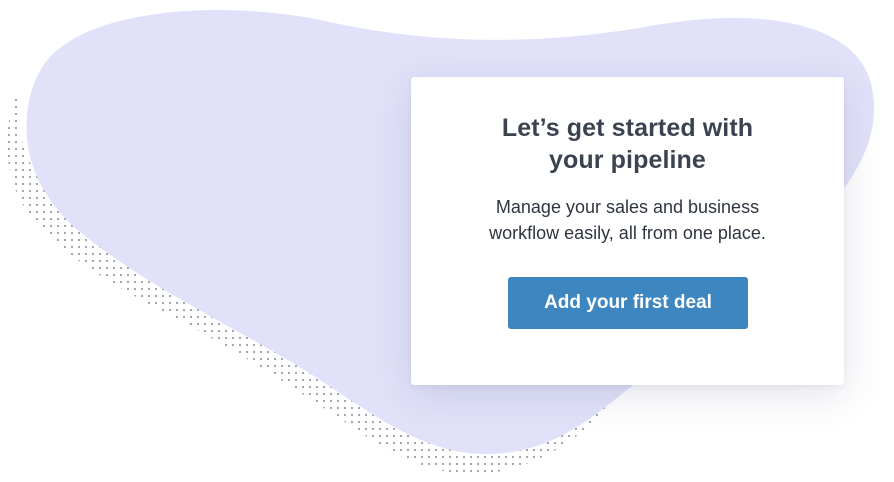 The image size is (894, 482). I want to click on card-description-line-1: Manage your sales and business, so click(627, 207).